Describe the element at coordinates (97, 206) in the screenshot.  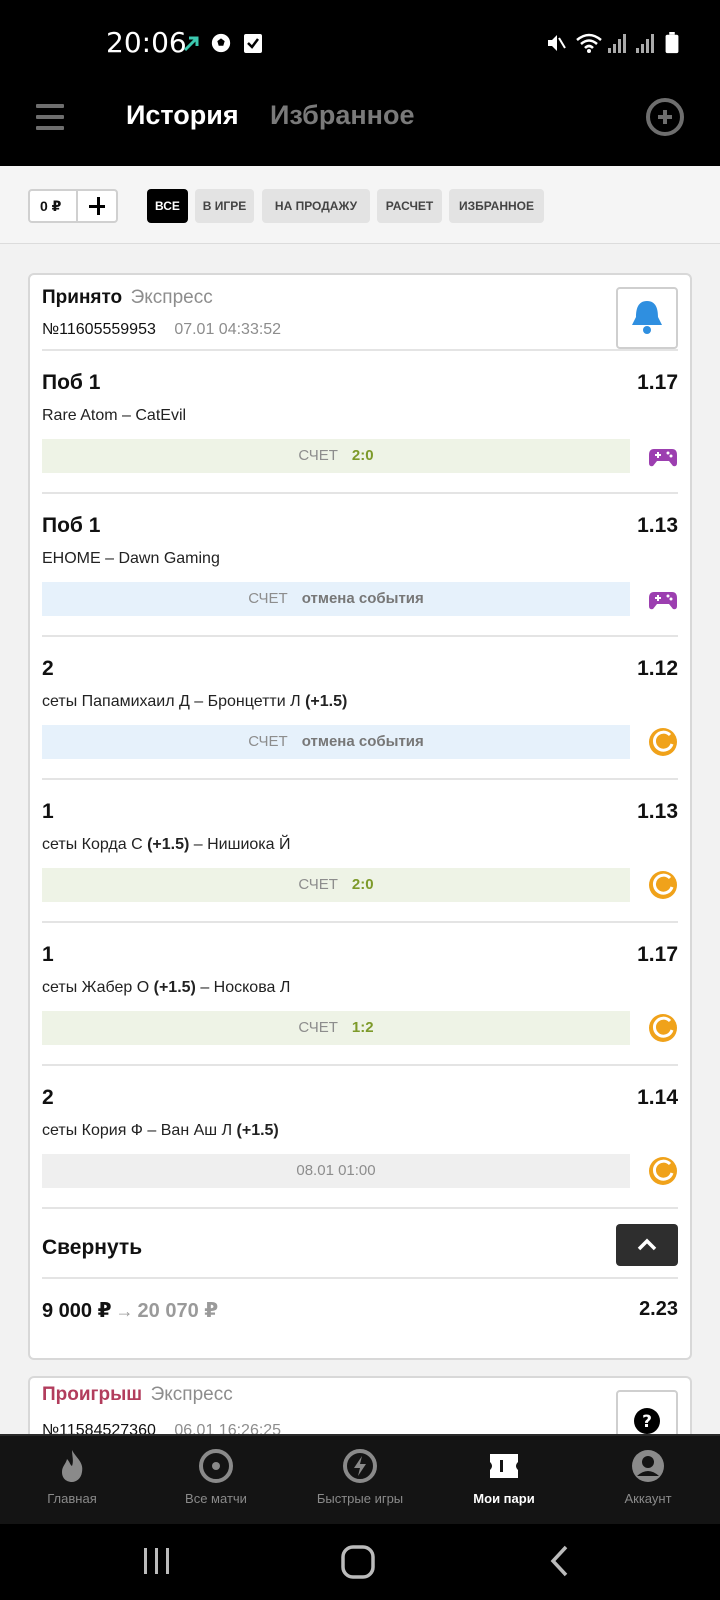
I see `plus-icon` at that location.